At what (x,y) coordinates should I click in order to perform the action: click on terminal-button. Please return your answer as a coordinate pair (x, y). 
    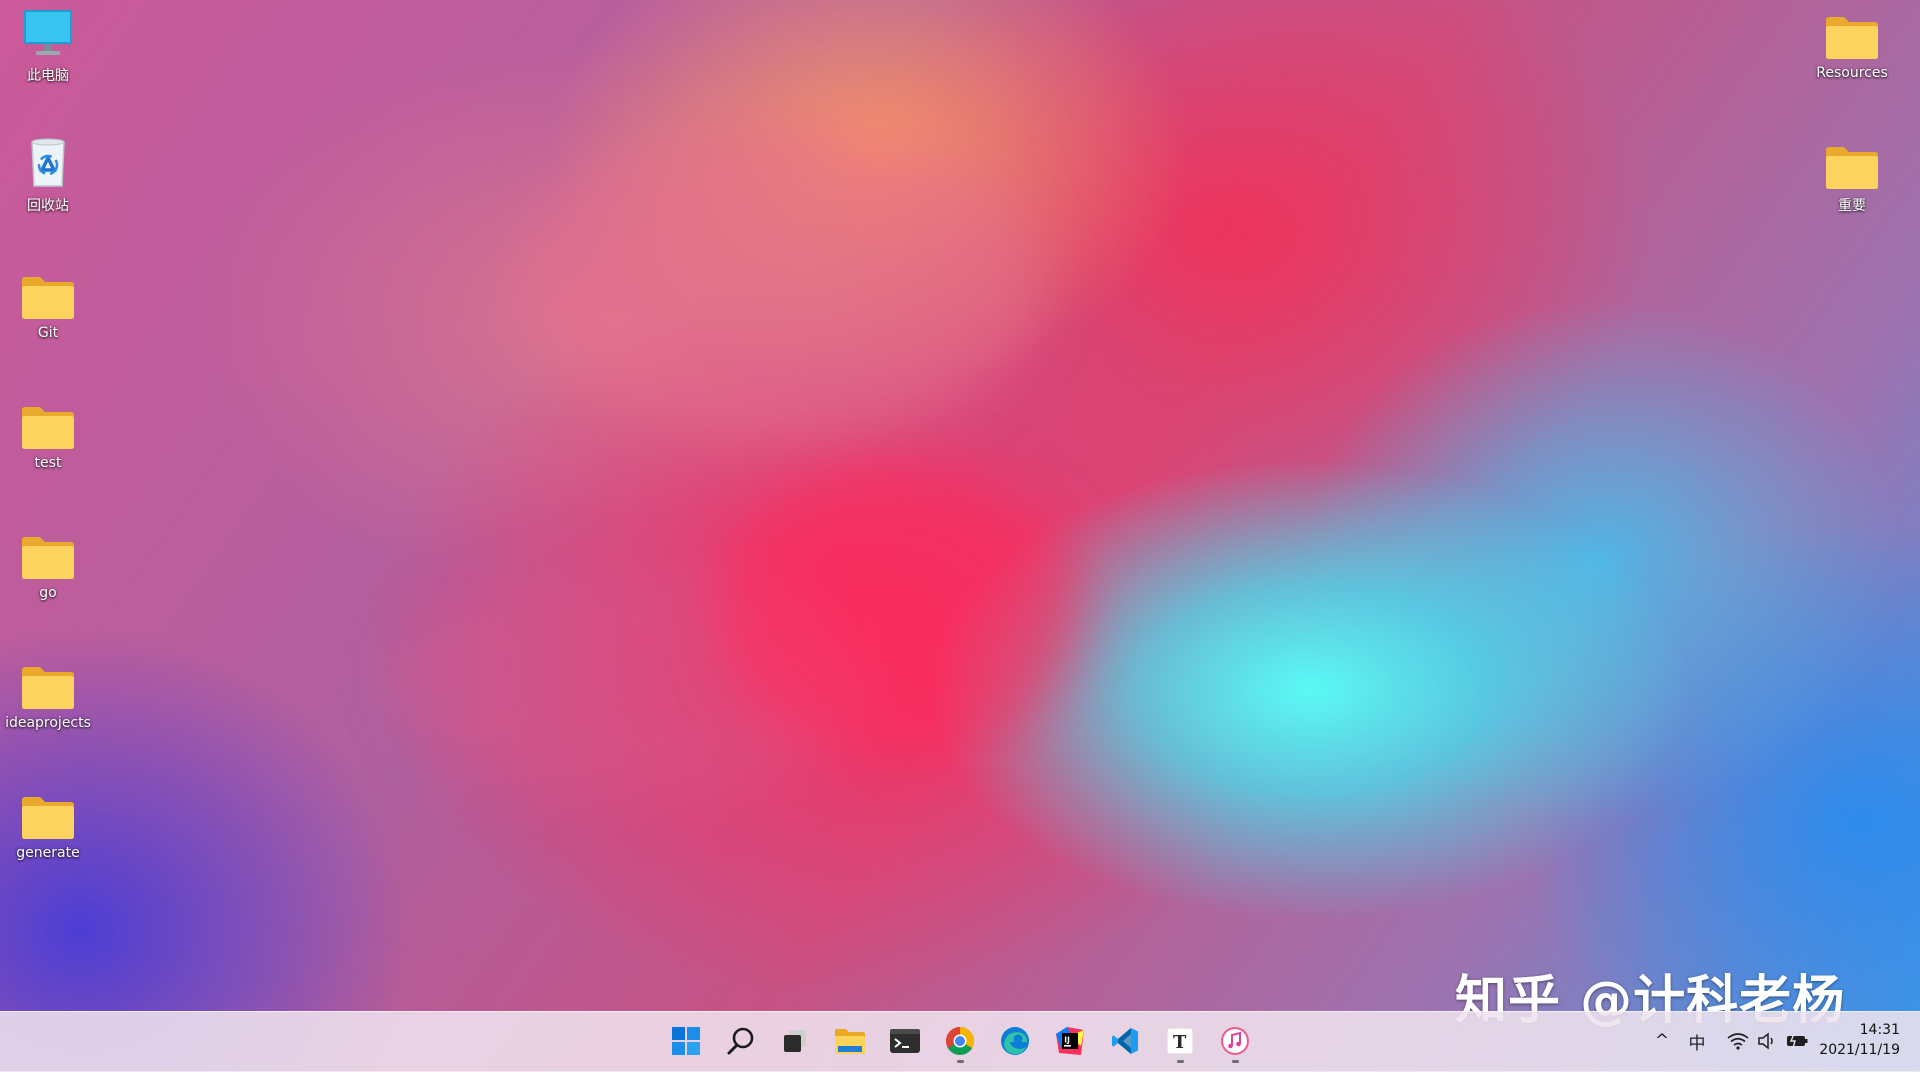
    Looking at the image, I should click on (905, 1041).